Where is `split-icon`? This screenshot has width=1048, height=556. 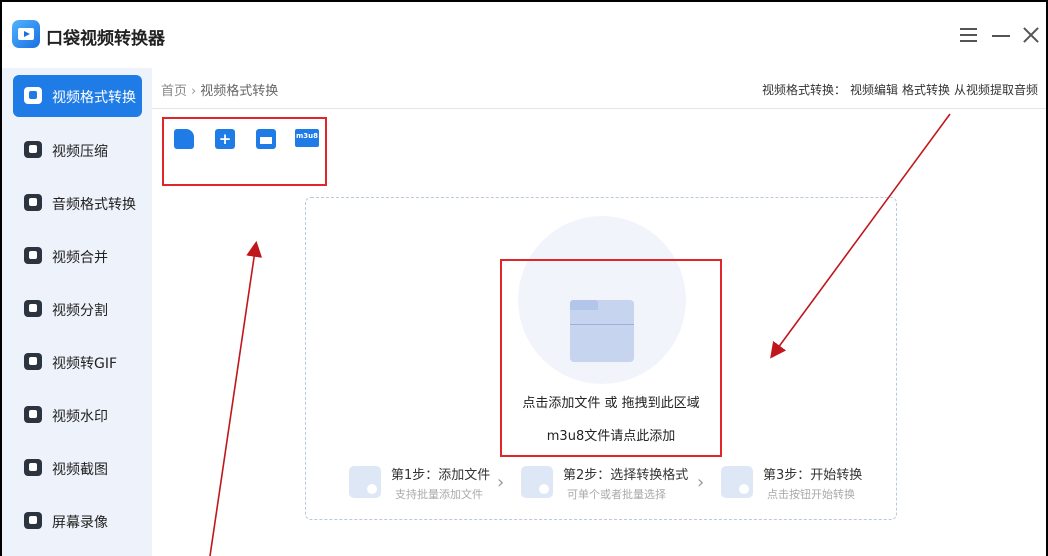
split-icon is located at coordinates (33, 308).